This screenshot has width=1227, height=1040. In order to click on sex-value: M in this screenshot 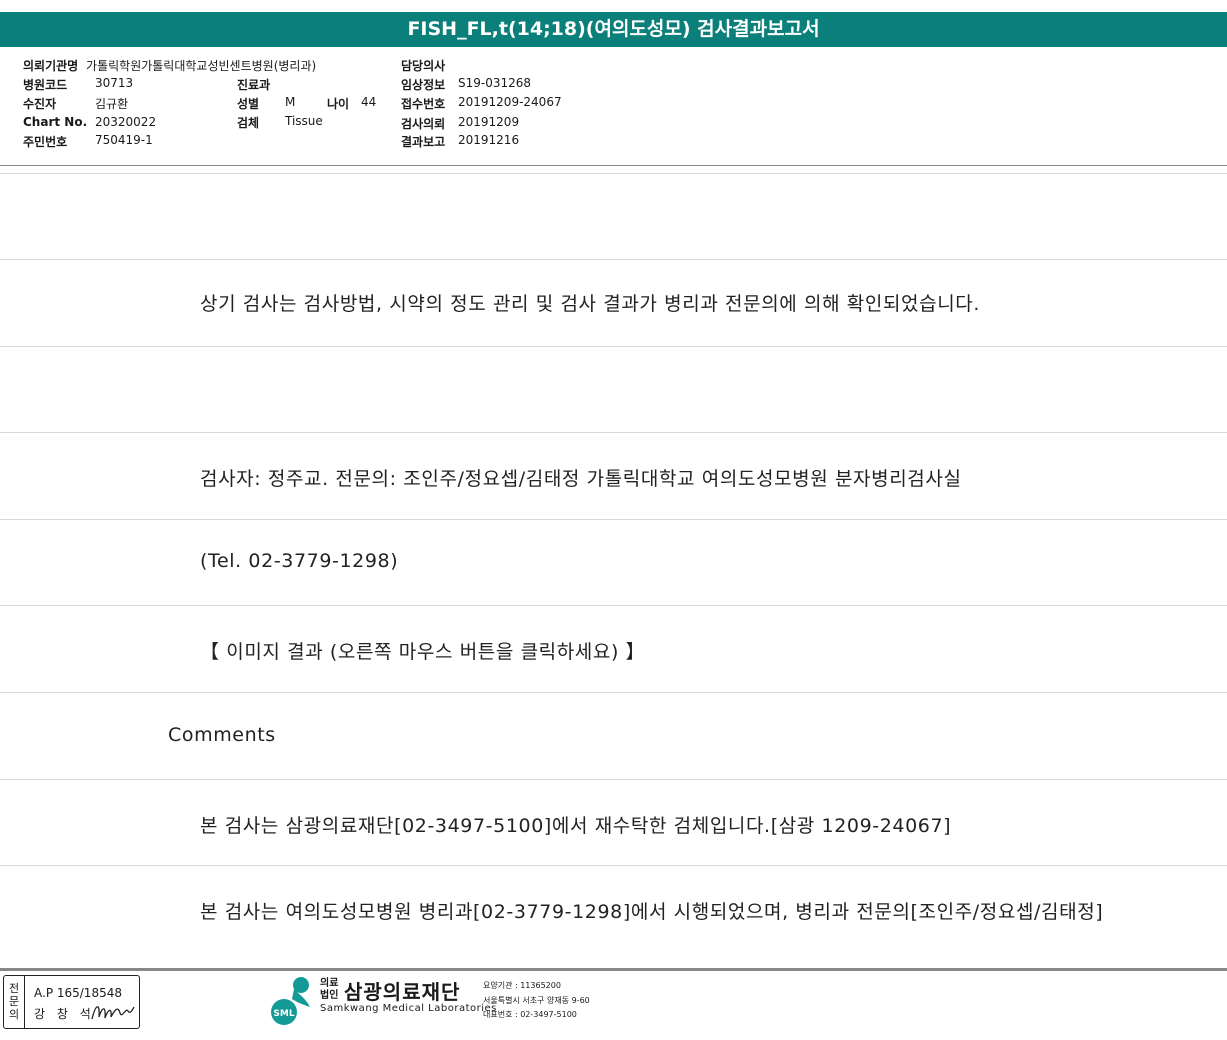, I will do `click(290, 102)`.